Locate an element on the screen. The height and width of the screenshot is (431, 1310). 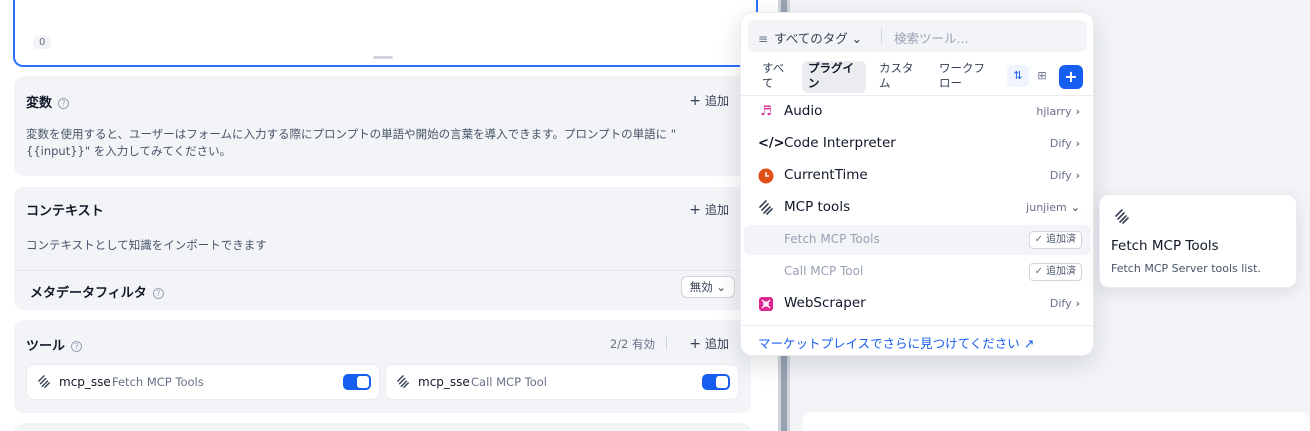
audio-icon: ♬ is located at coordinates (766, 111).